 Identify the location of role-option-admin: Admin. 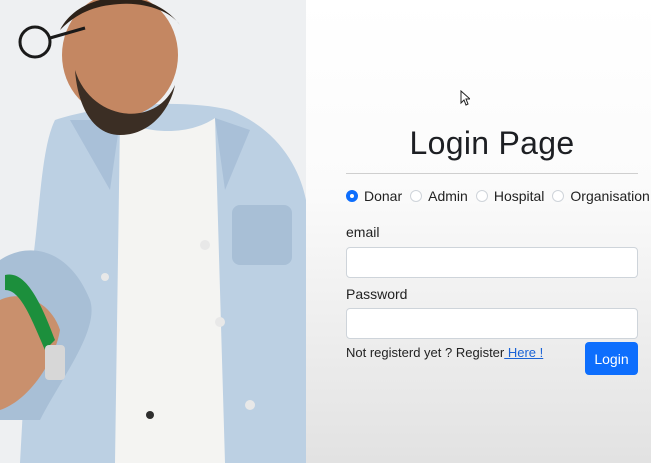
(439, 196).